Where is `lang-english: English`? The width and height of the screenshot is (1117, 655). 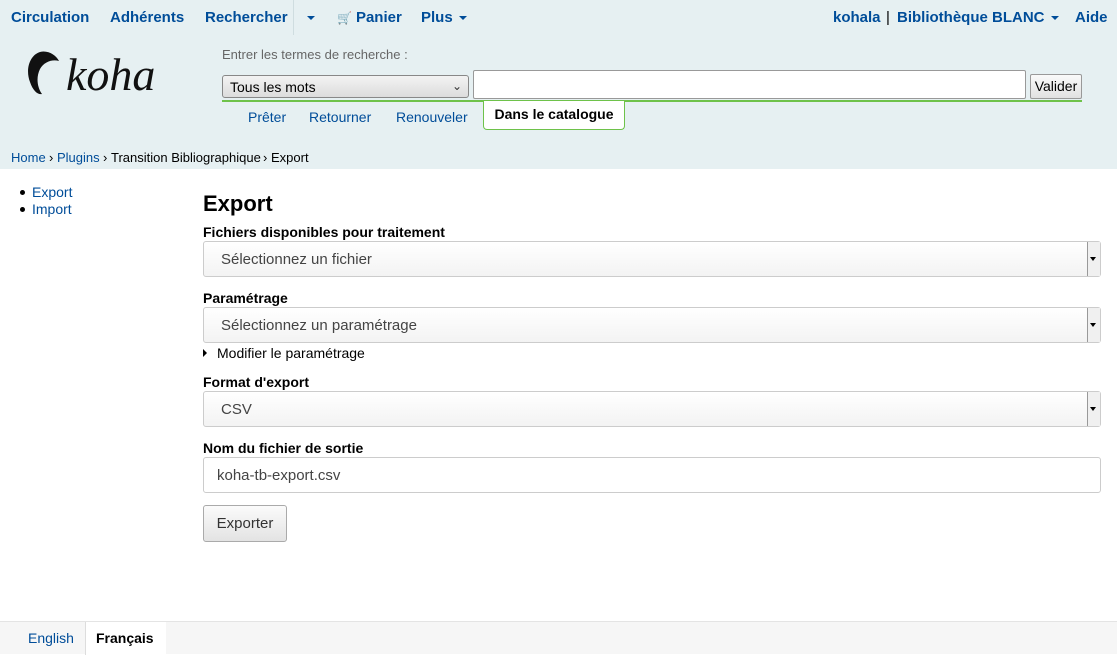 lang-english: English is located at coordinates (51, 638).